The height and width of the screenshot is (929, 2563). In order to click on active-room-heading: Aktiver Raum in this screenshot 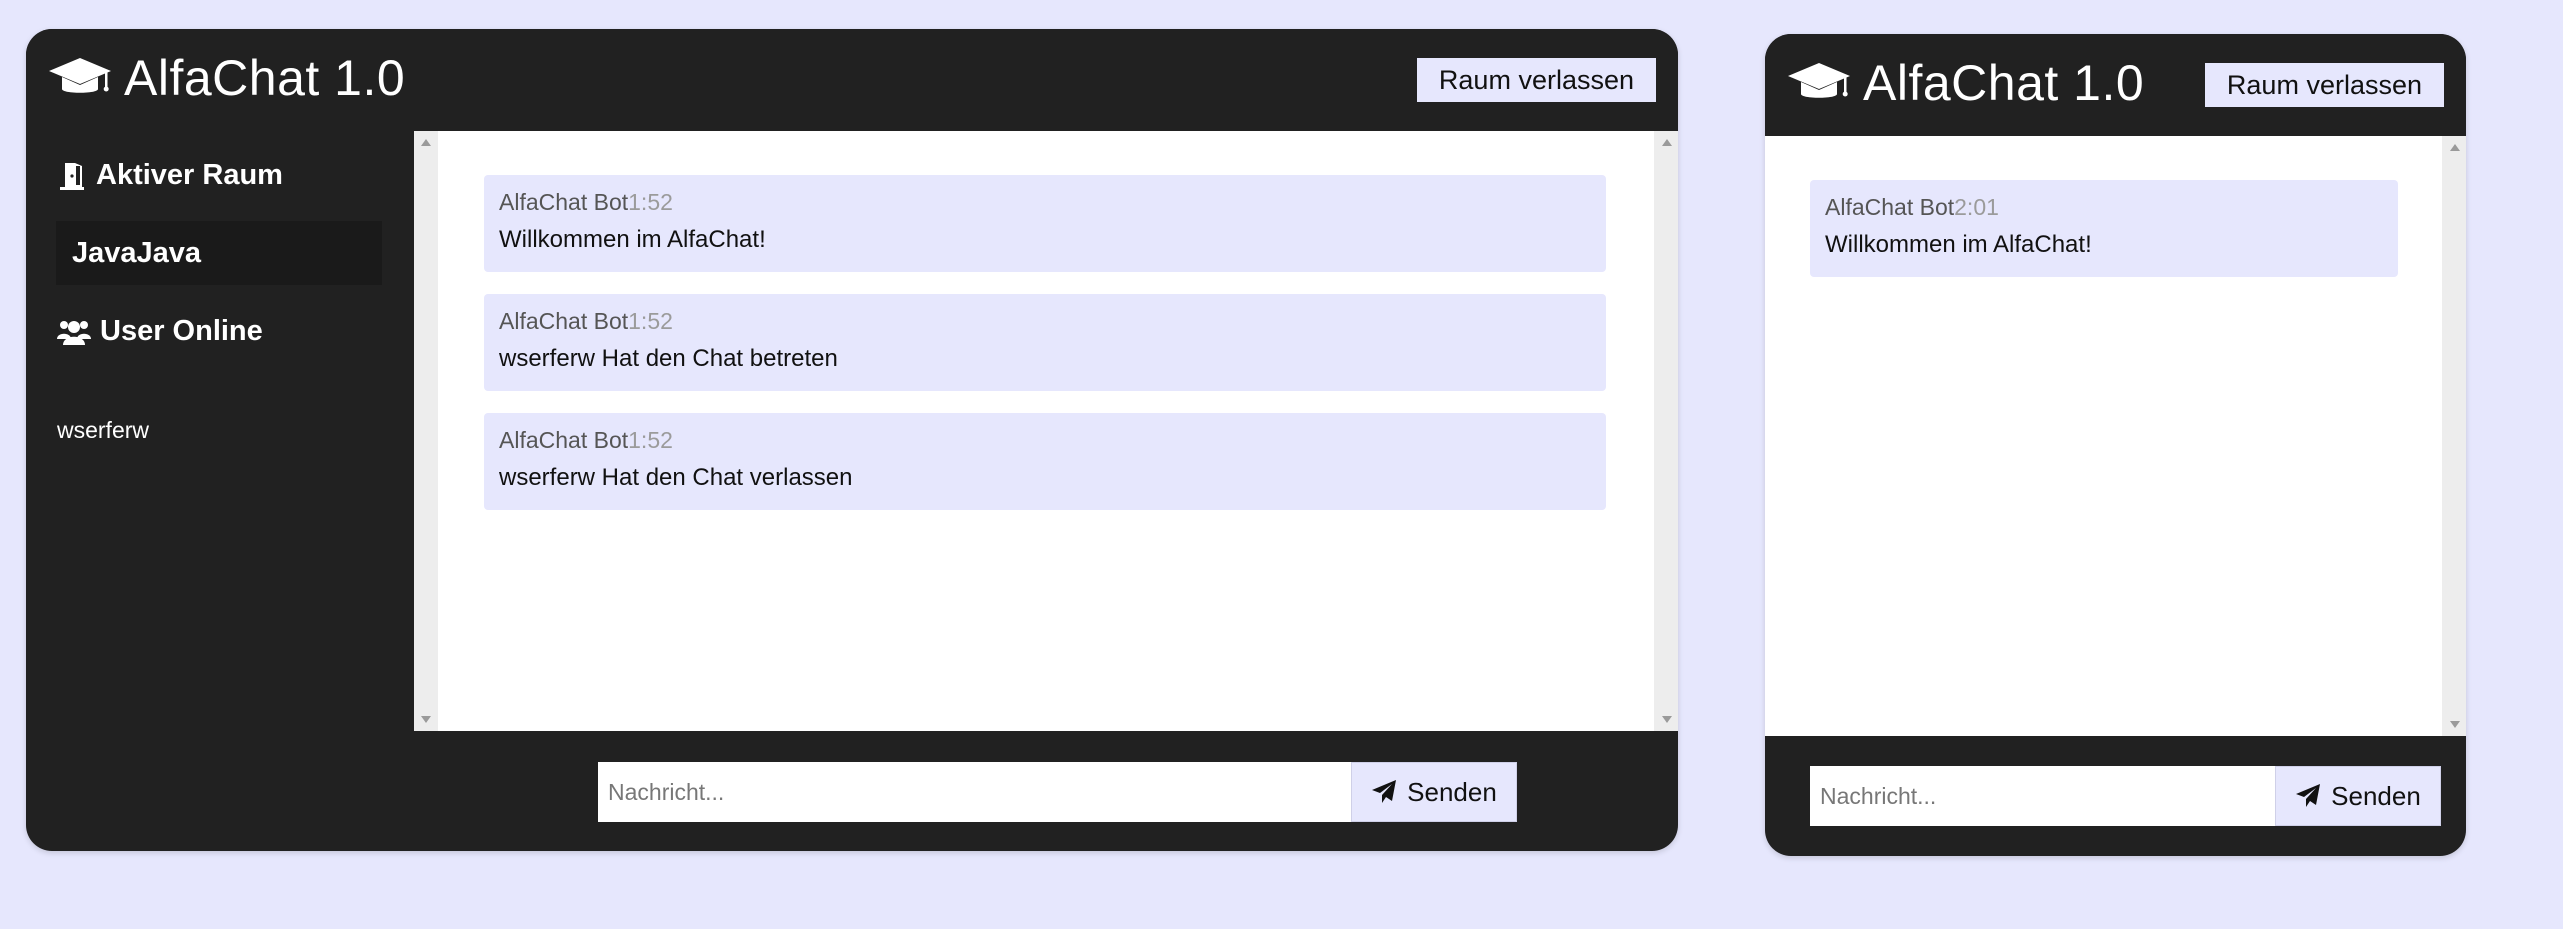, I will do `click(169, 175)`.